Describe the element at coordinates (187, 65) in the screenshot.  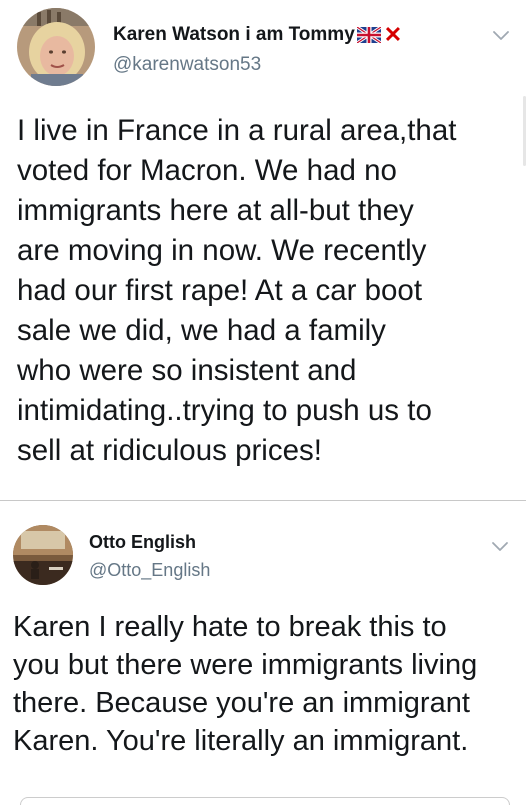
I see `username-handle: @karenwatson53` at that location.